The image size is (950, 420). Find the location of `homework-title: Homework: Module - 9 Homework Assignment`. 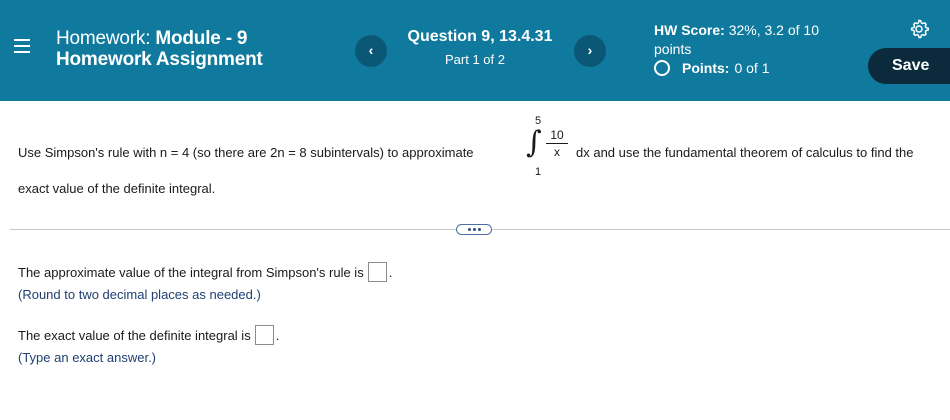

homework-title: Homework: Module - 9 Homework Assignment is located at coordinates (159, 49).